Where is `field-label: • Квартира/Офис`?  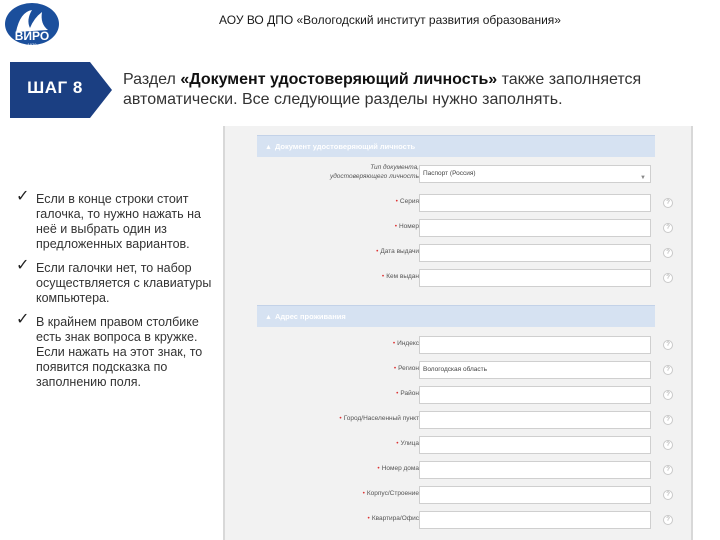
field-label: • Квартира/Офис is located at coordinates (393, 518).